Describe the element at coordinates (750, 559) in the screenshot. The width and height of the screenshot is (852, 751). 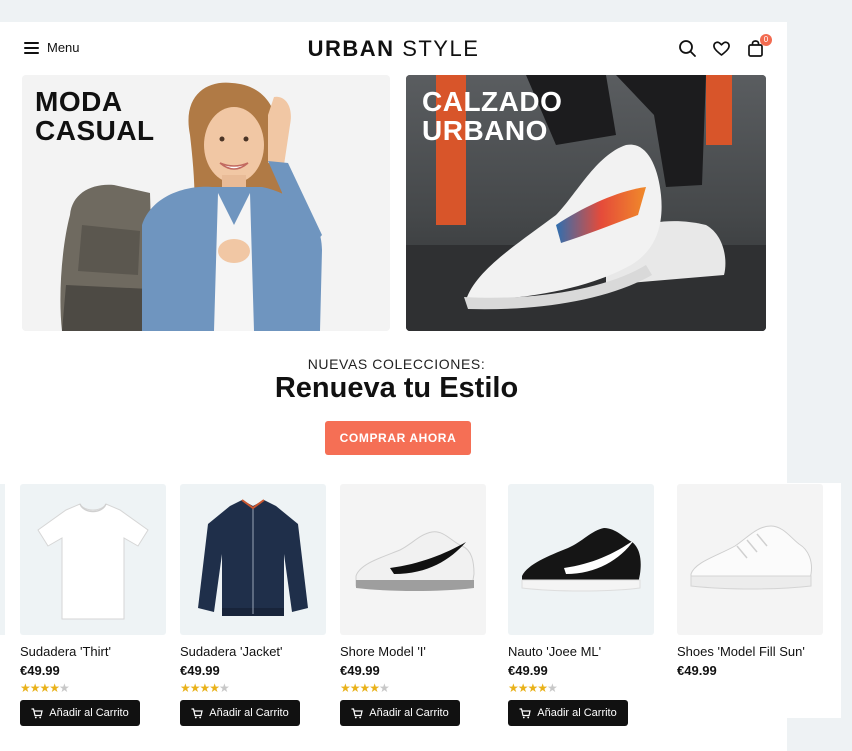
I see `sneaker-white-icon` at that location.